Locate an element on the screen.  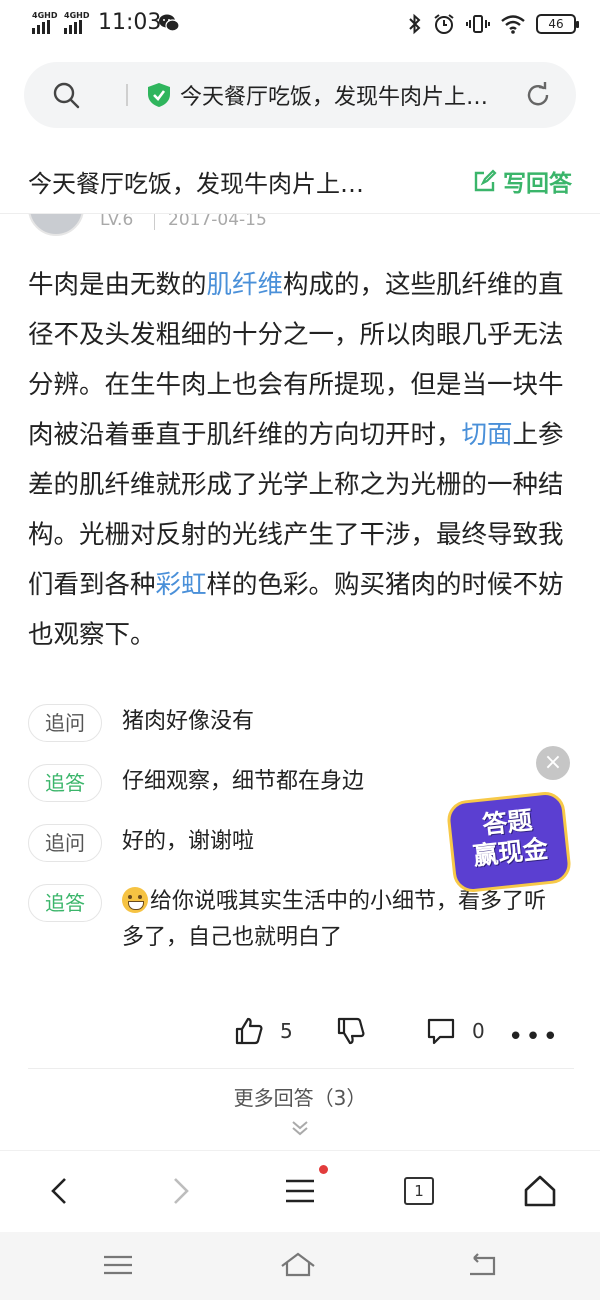
vibrate-icon is located at coordinates (478, 24).